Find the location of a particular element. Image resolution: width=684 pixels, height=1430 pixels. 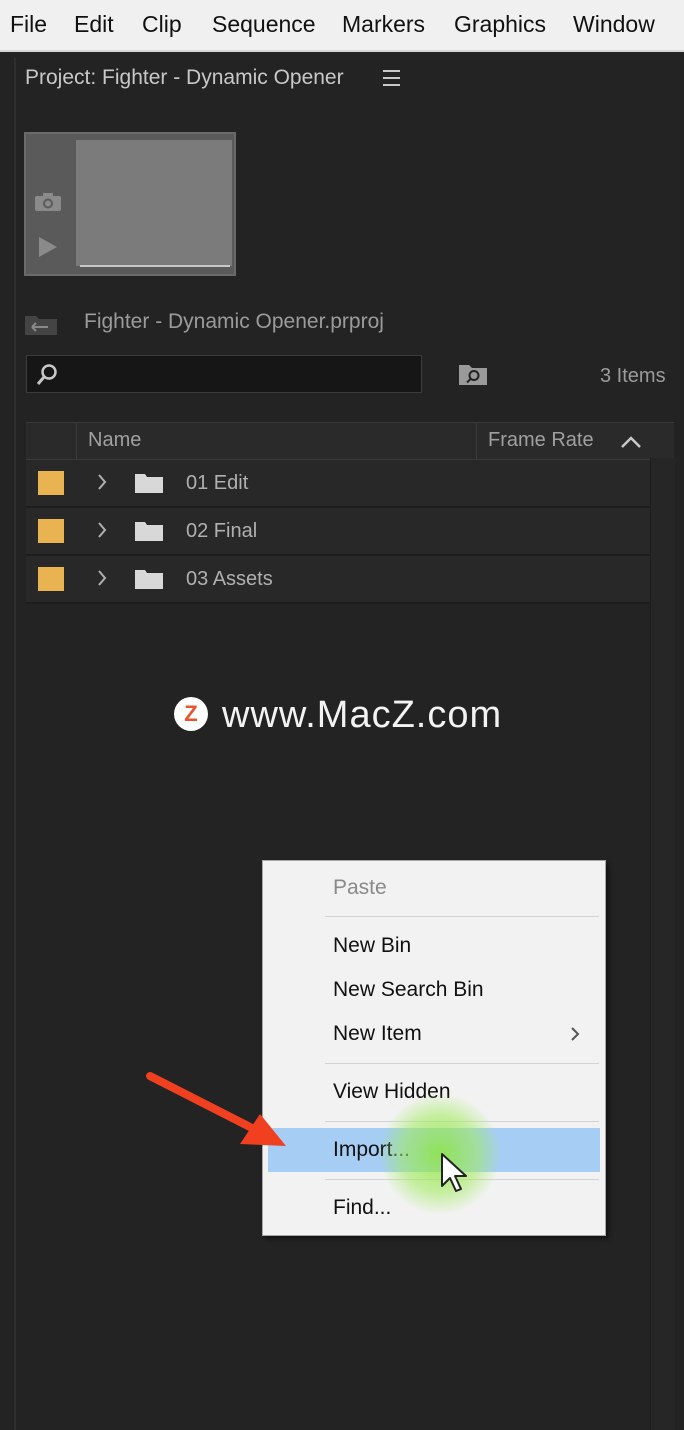

menu-item-new-search-bin: New Search Bin is located at coordinates (408, 990).